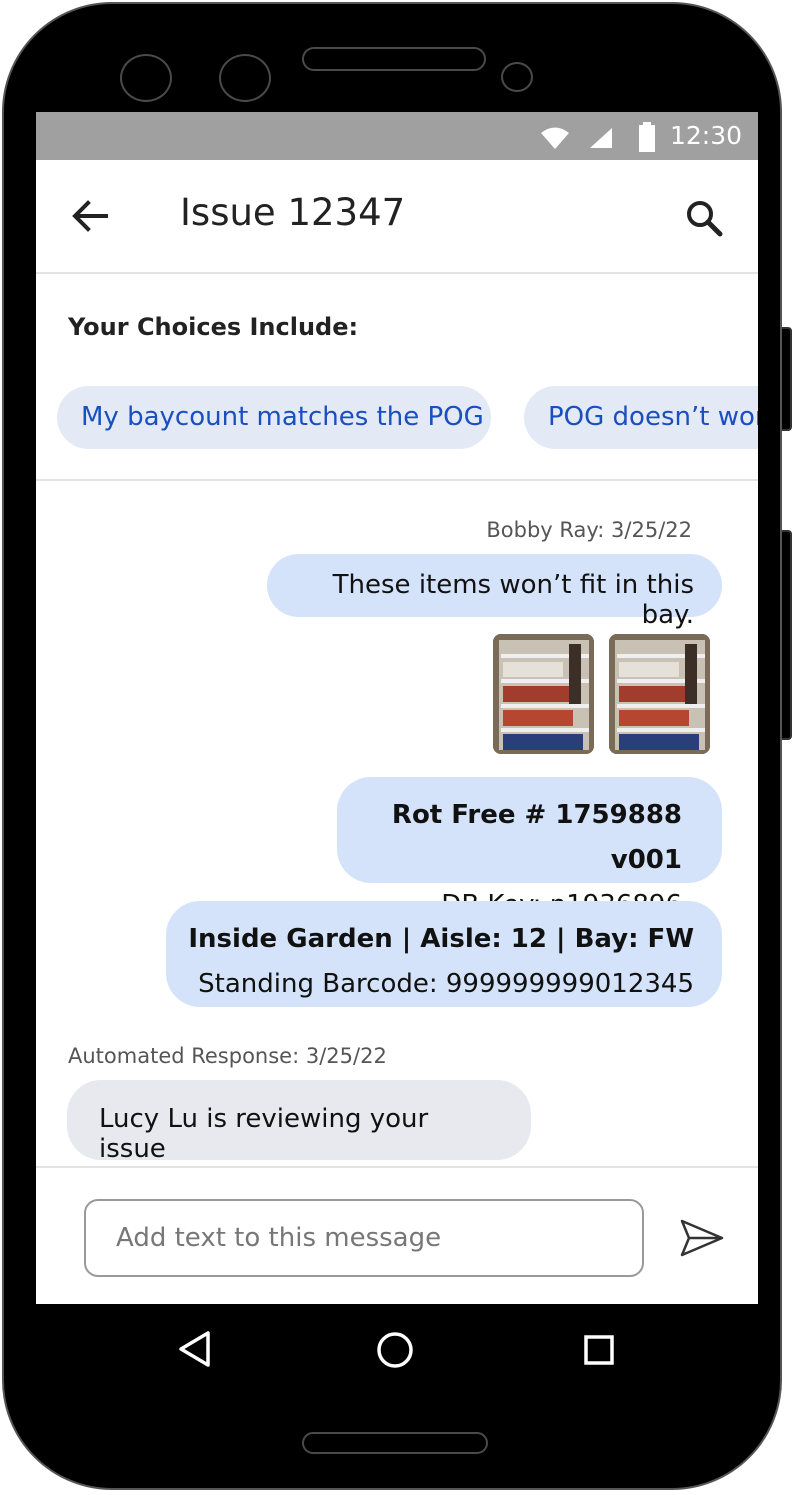 The image size is (793, 1495). I want to click on front-camera-right, so click(245, 78).